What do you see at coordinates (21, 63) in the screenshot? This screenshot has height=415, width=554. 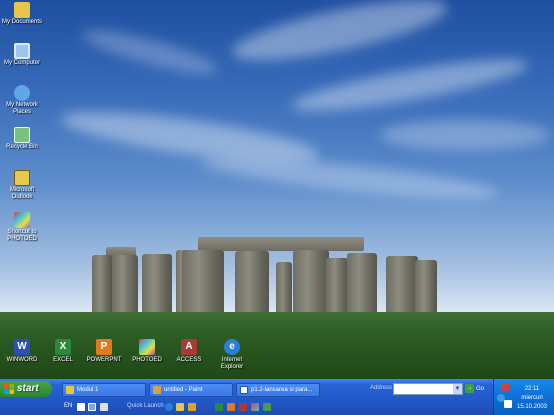 I see `desktop-icon-label: My Computer` at bounding box center [21, 63].